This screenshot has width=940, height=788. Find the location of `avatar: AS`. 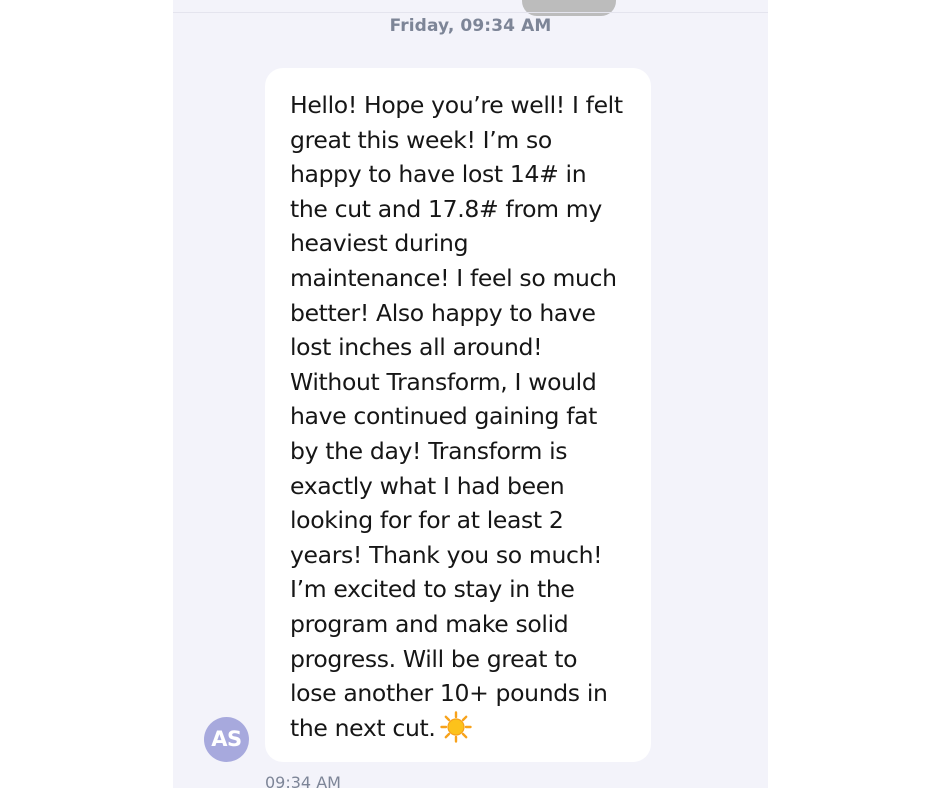

avatar: AS is located at coordinates (226, 739).